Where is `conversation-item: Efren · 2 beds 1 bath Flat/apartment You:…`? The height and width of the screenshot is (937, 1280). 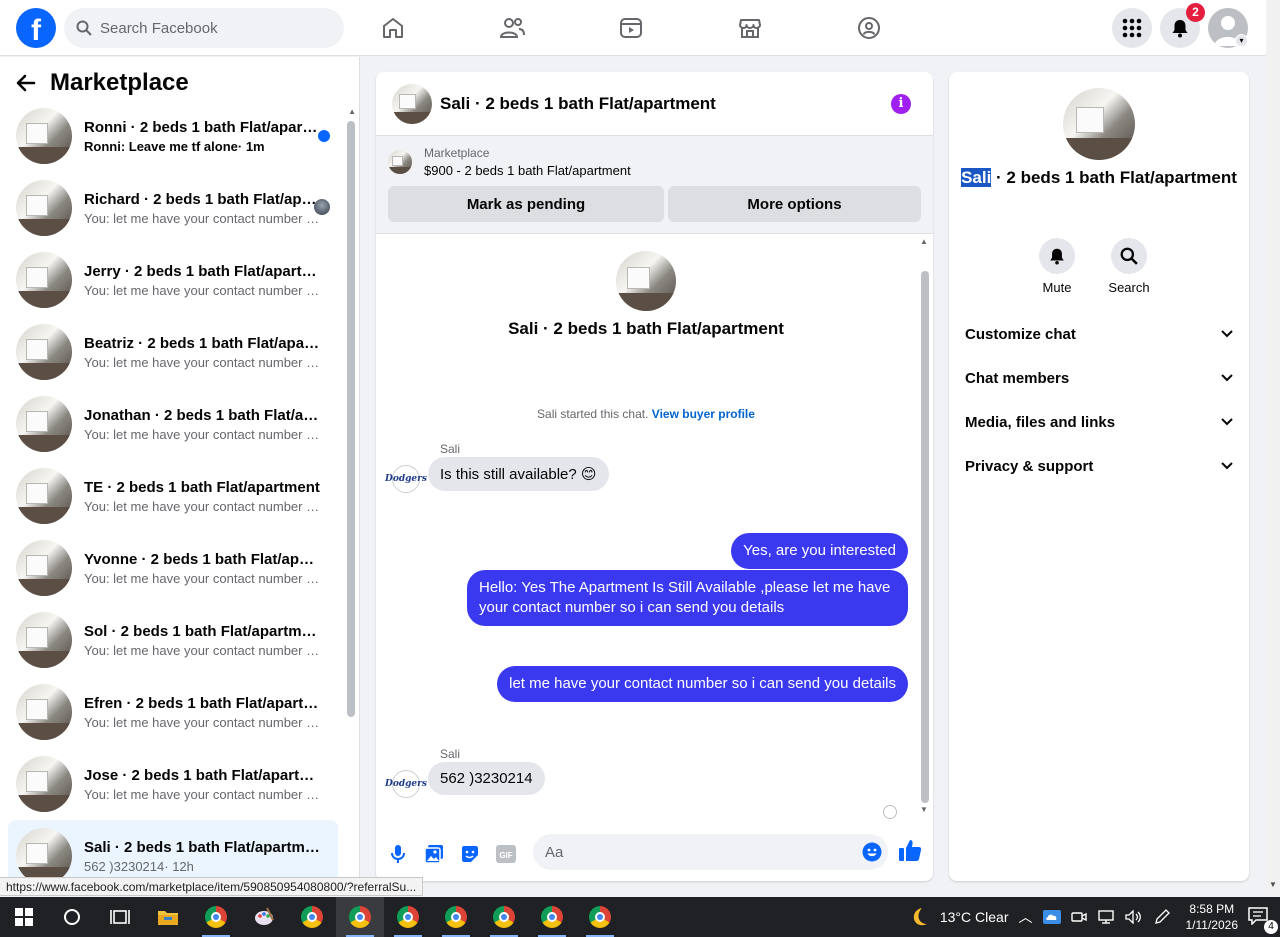 conversation-item: Efren · 2 beds 1 bath Flat/apartment You:… is located at coordinates (173, 712).